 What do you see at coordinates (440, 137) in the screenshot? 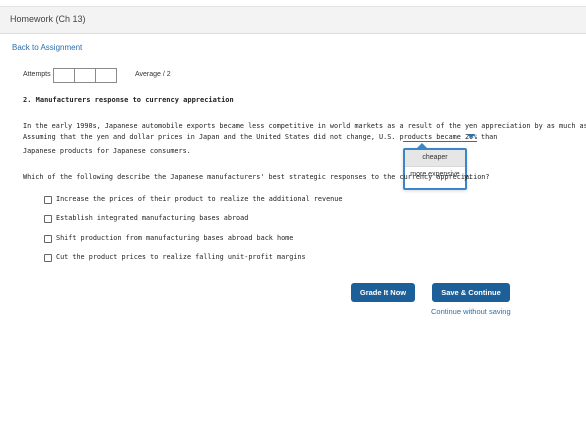
I see `price-comparison-dropdown` at bounding box center [440, 137].